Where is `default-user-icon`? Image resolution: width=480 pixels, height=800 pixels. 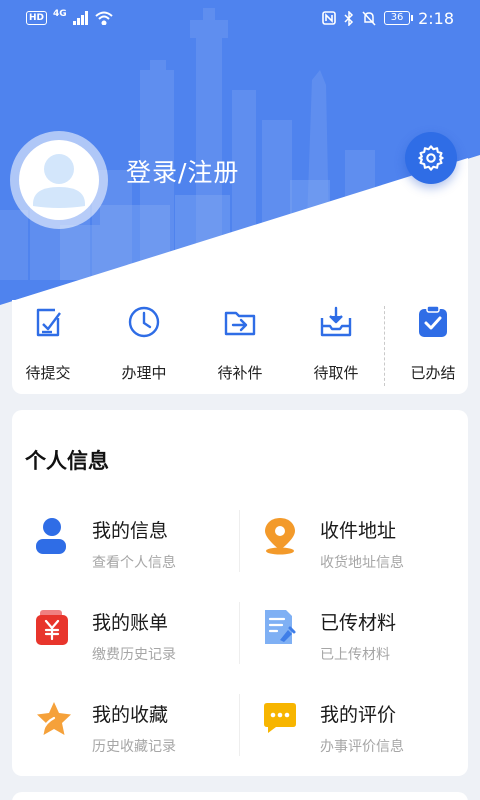
default-user-icon is located at coordinates (59, 181).